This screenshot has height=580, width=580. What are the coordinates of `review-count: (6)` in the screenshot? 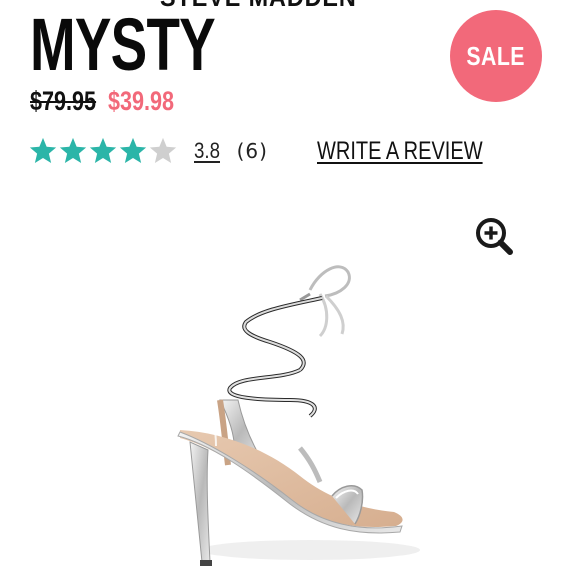 It's located at (252, 151).